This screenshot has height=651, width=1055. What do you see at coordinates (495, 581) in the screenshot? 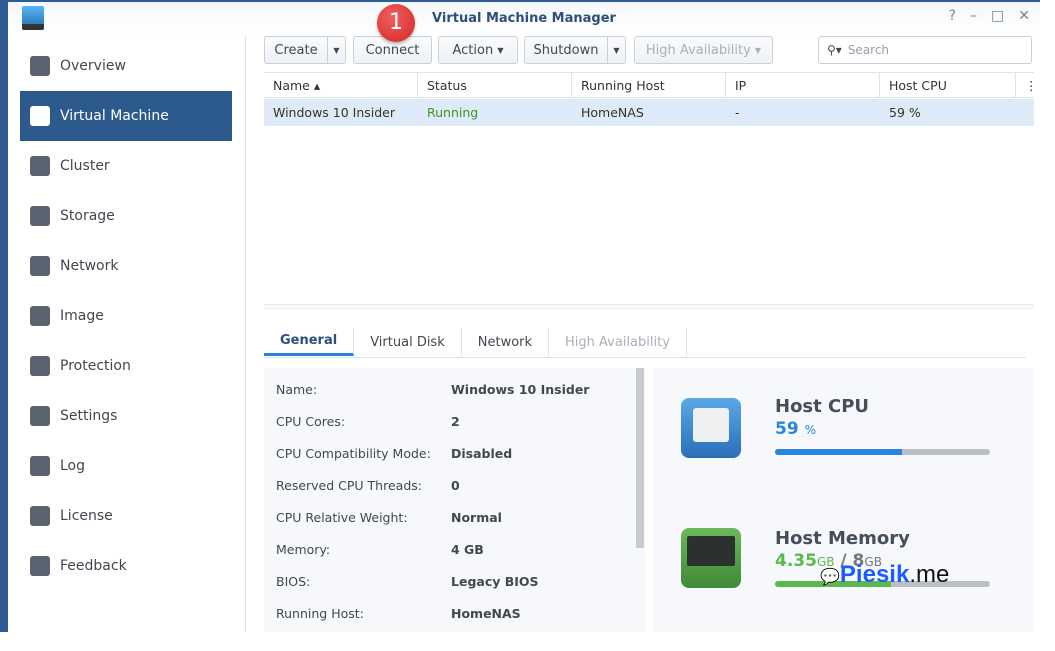
I see `detail-value: Legacy BIOS` at bounding box center [495, 581].